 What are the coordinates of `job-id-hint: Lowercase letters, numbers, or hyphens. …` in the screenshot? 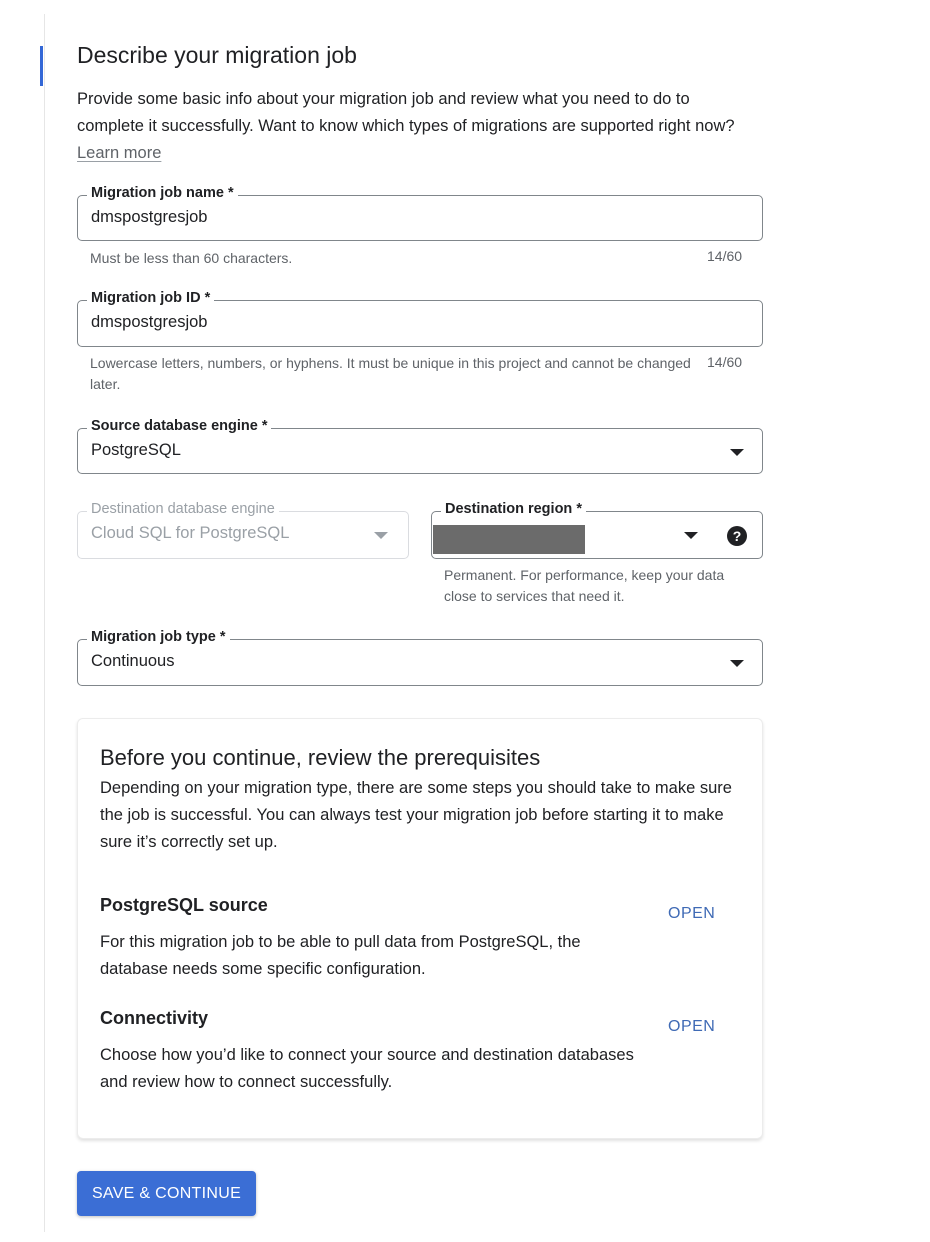 It's located at (390, 373).